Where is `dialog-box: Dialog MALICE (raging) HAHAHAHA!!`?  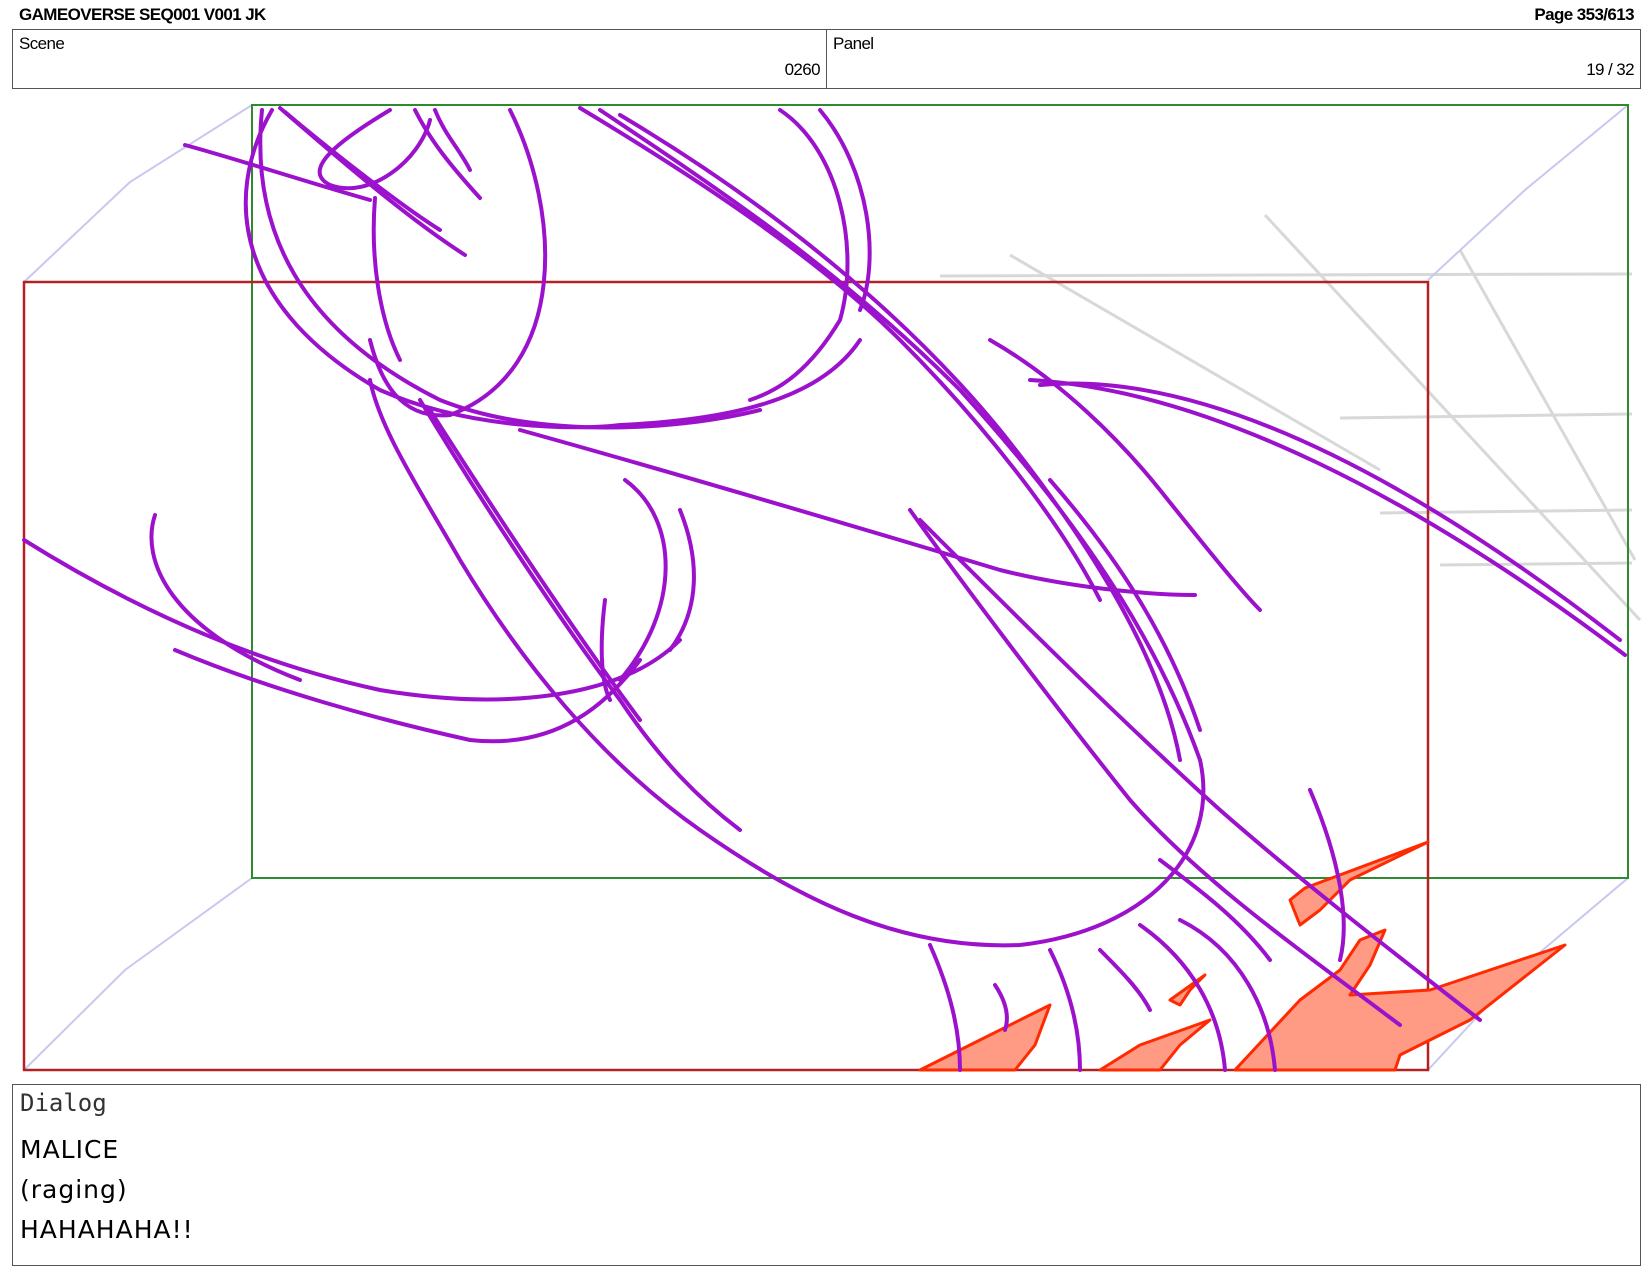 dialog-box: Dialog MALICE (raging) HAHAHAHA!! is located at coordinates (826, 1175).